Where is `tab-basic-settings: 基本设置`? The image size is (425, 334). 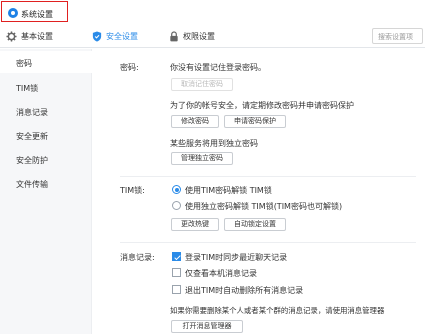 tab-basic-settings: 基本设置 is located at coordinates (29, 36).